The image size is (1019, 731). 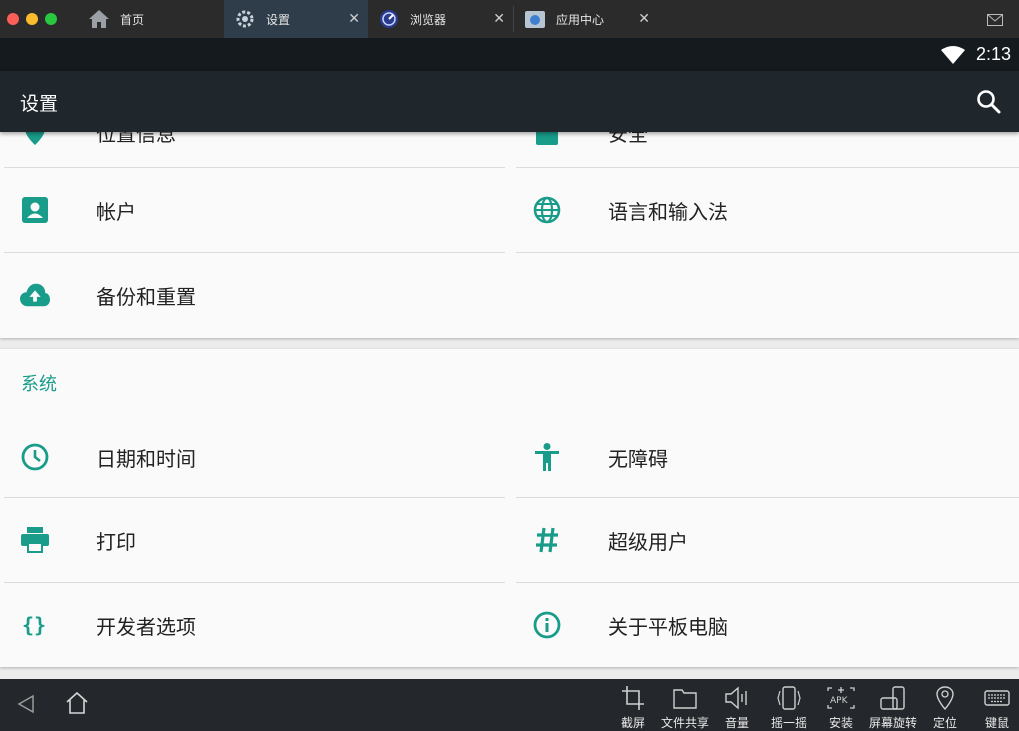 What do you see at coordinates (132, 19) in the screenshot?
I see `tab-label: 首页` at bounding box center [132, 19].